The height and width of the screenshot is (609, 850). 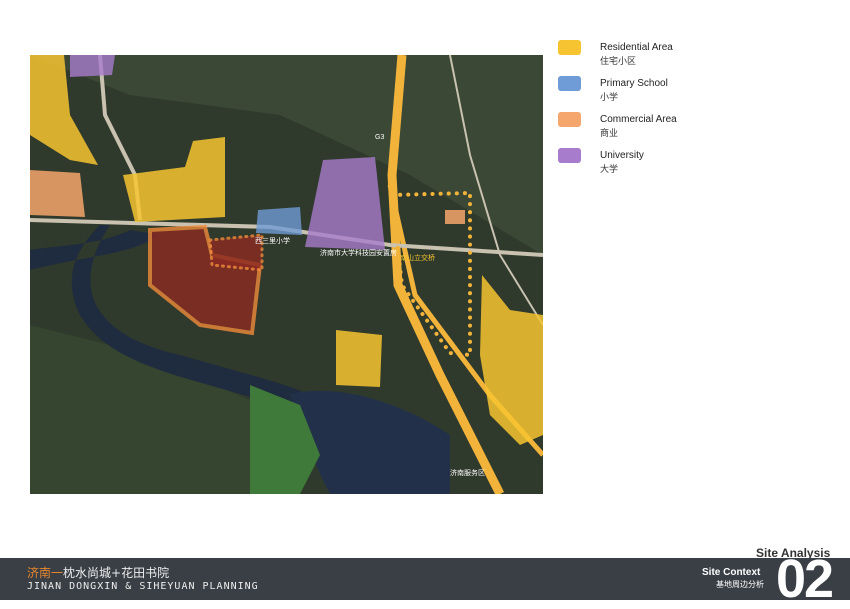 I want to click on project-title: 济南一枕水尚城+花田书院, so click(x=98, y=572).